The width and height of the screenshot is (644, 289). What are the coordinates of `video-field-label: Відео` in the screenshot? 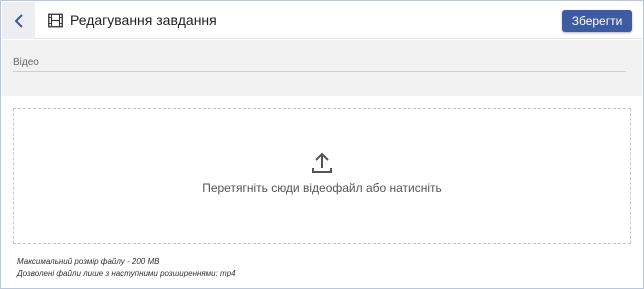 It's located at (26, 62).